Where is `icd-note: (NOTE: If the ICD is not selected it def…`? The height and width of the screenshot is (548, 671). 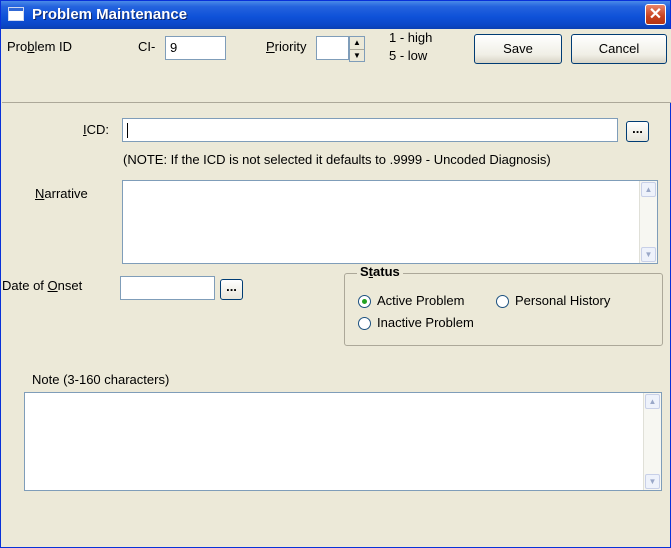
icd-note: (NOTE: If the ICD is not selected it def… is located at coordinates (337, 159).